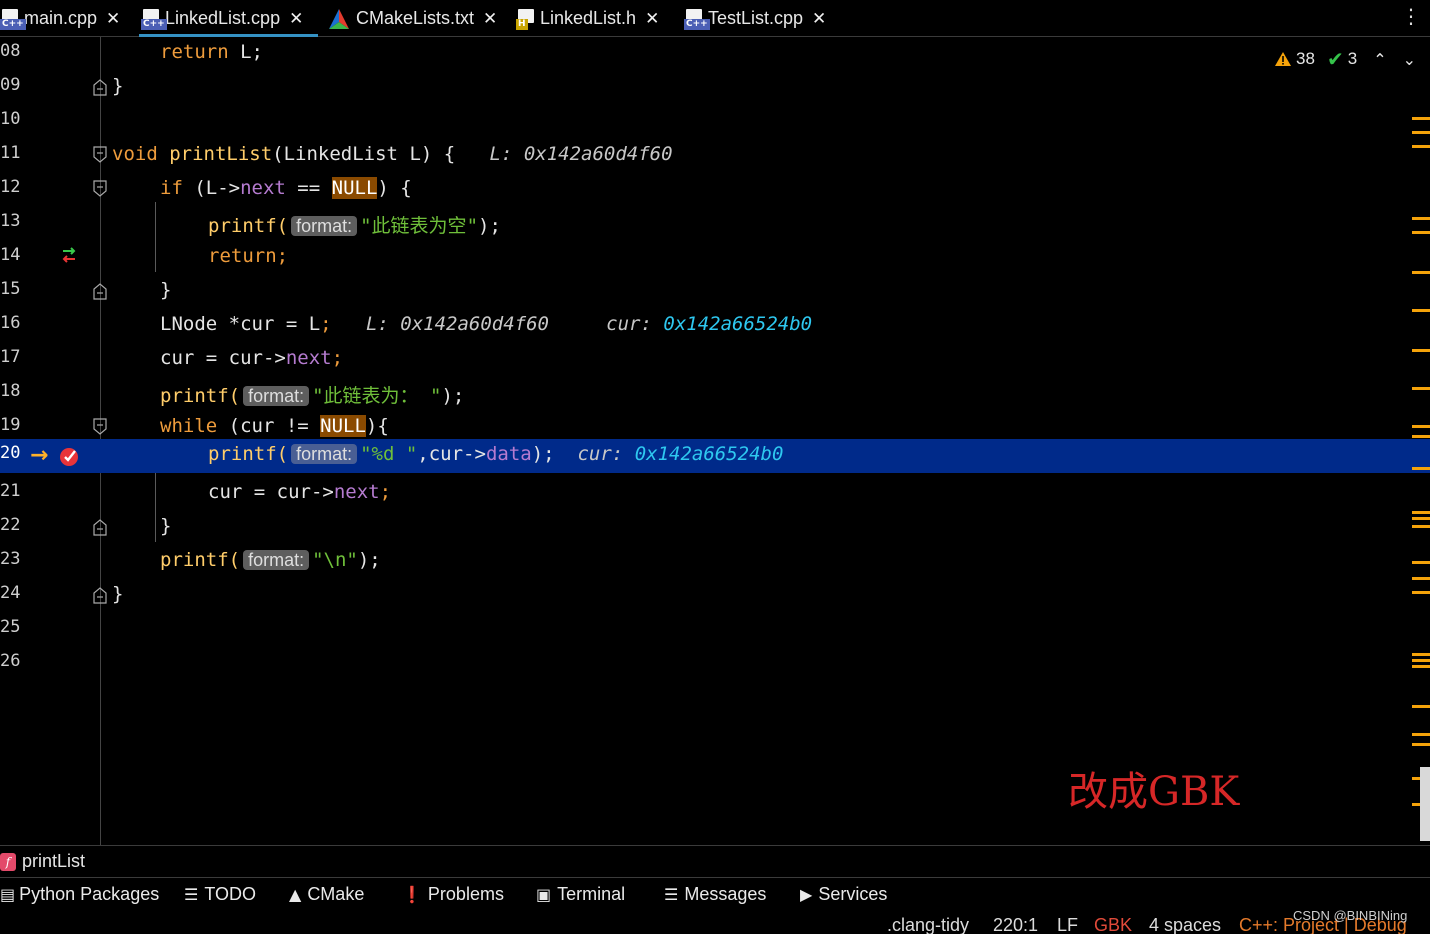 The image size is (1430, 934). I want to click on code-line: 23 printf(format: "\n");, so click(715, 562).